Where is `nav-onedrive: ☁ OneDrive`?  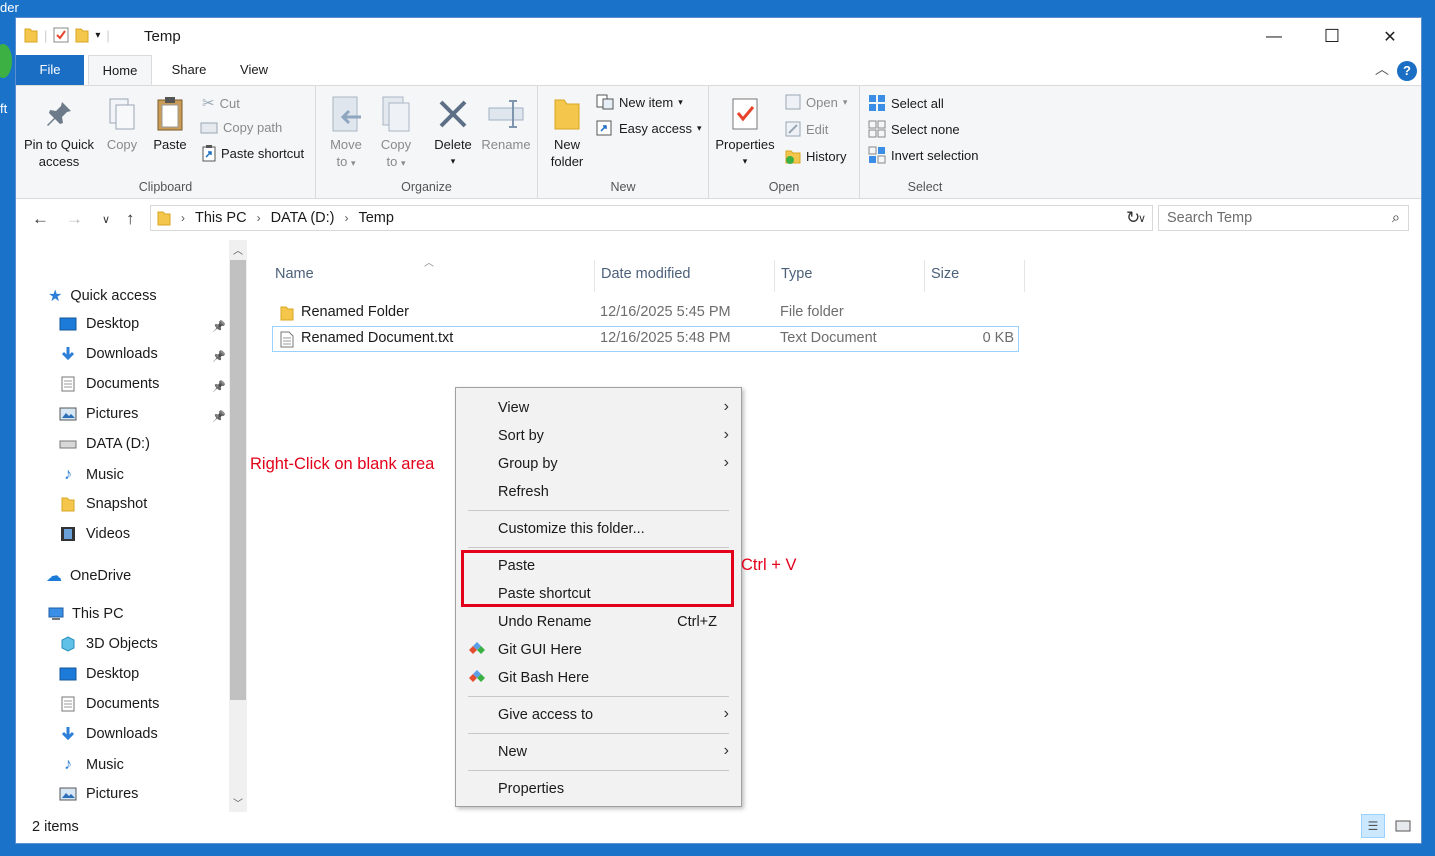
nav-onedrive: ☁ OneDrive is located at coordinates (88, 576).